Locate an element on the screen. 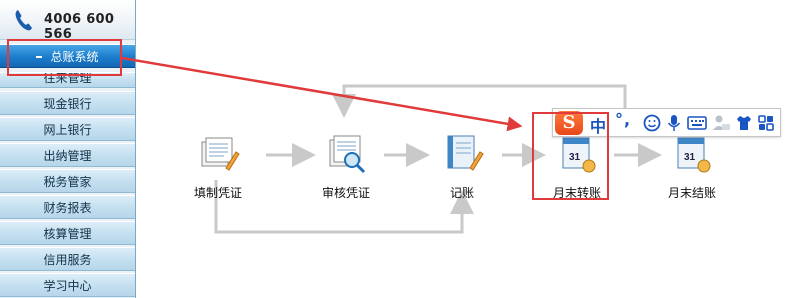 The height and width of the screenshot is (298, 791). highlight-box-sidebar is located at coordinates (64, 57).